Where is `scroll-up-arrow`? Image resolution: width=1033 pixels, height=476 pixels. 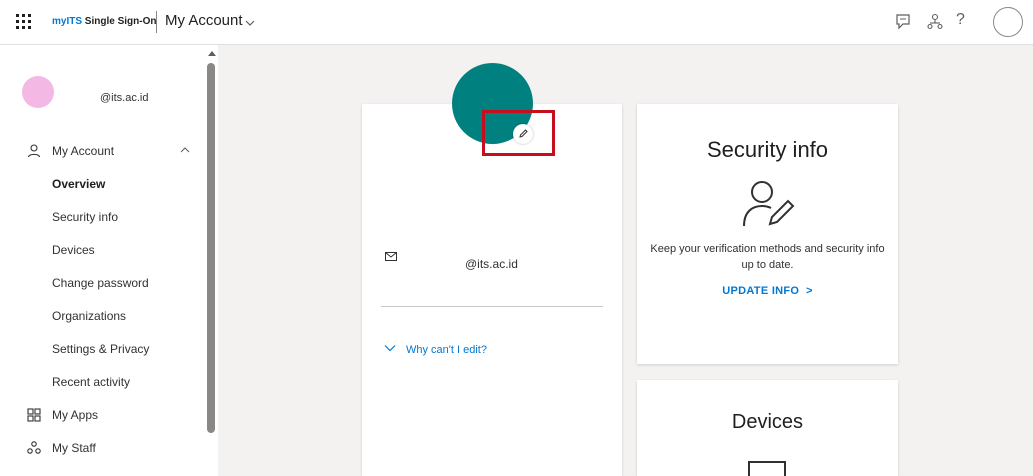
scroll-up-arrow is located at coordinates (212, 53).